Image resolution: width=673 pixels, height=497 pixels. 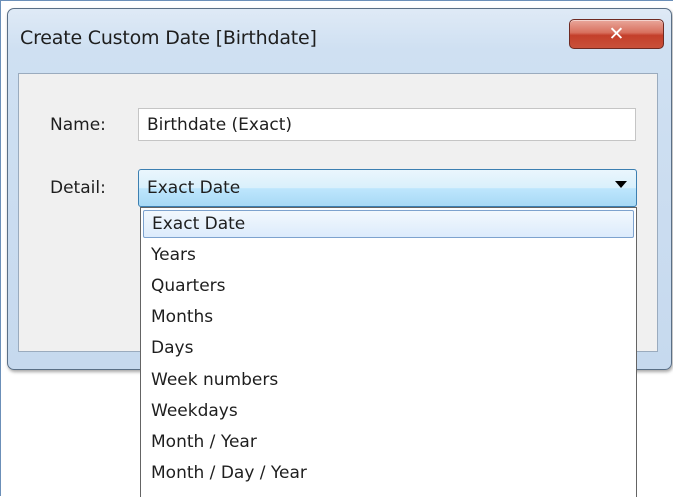 I want to click on detail-select: Exact Date, so click(x=387, y=188).